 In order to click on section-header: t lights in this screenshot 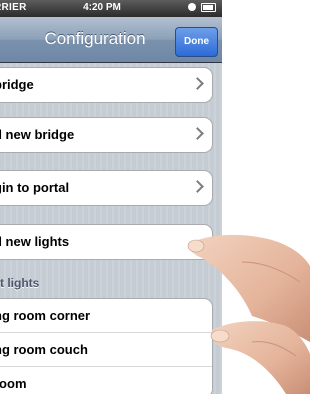, I will do `click(20, 283)`.